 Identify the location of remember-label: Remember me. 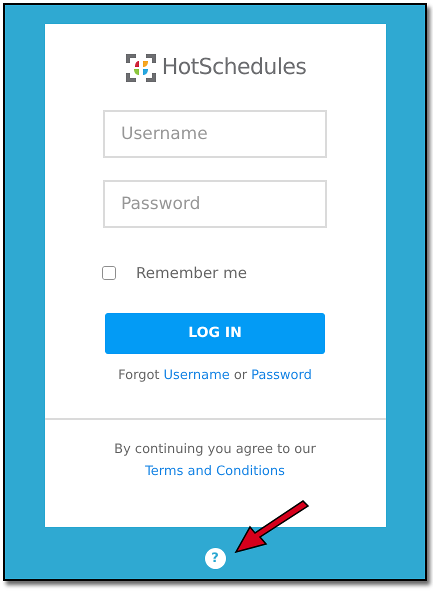
(191, 273).